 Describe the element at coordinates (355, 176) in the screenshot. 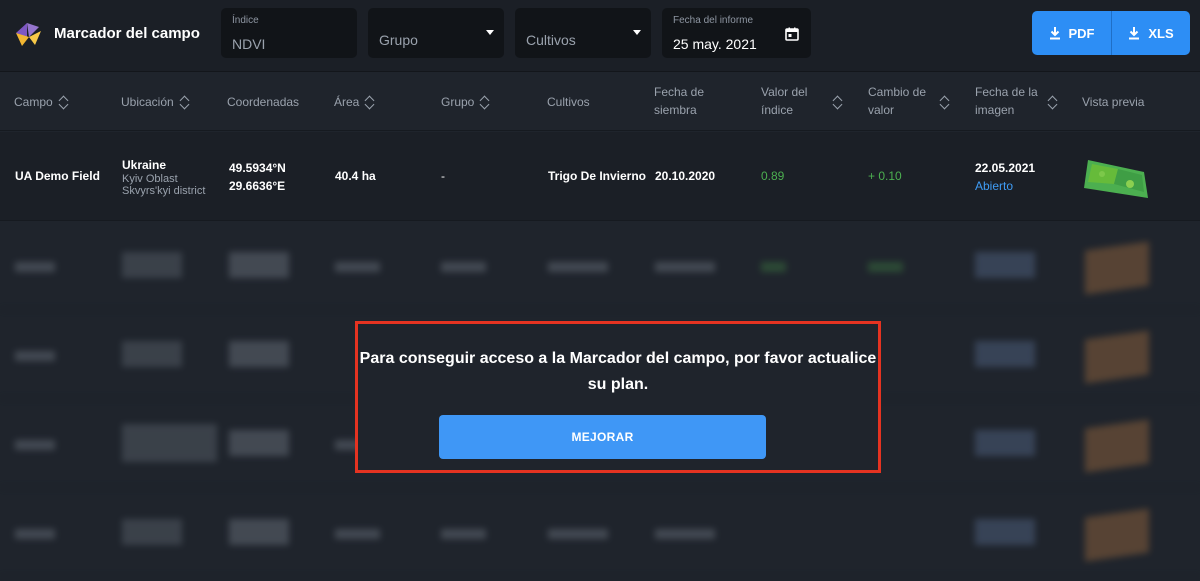

I see `area-value: 40.4 ha` at that location.